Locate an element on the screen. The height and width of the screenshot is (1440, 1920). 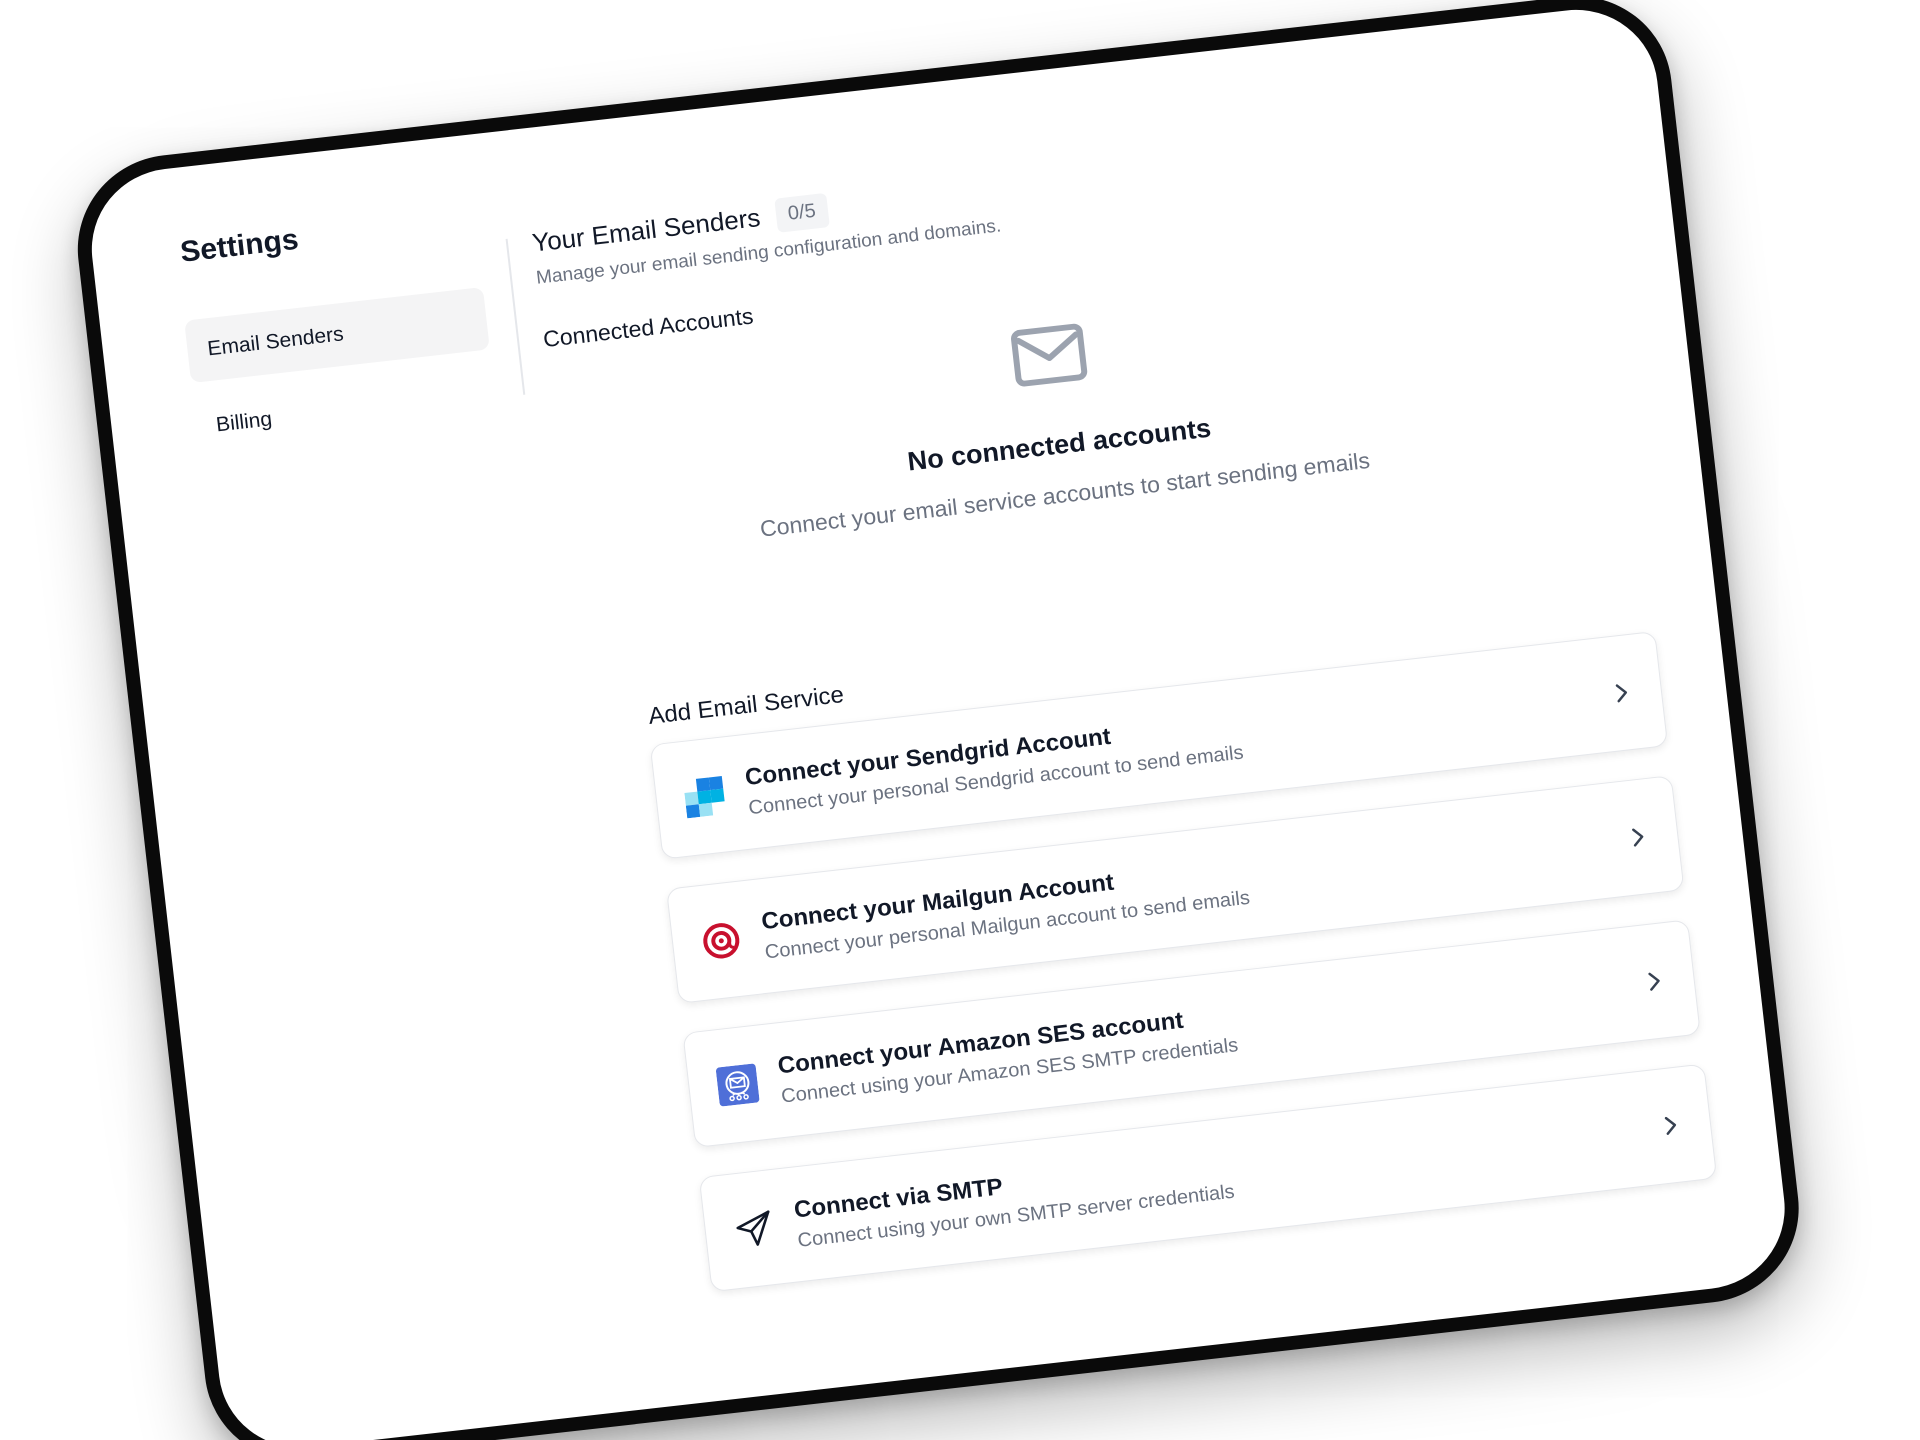
sidebar-divider is located at coordinates (515, 316).